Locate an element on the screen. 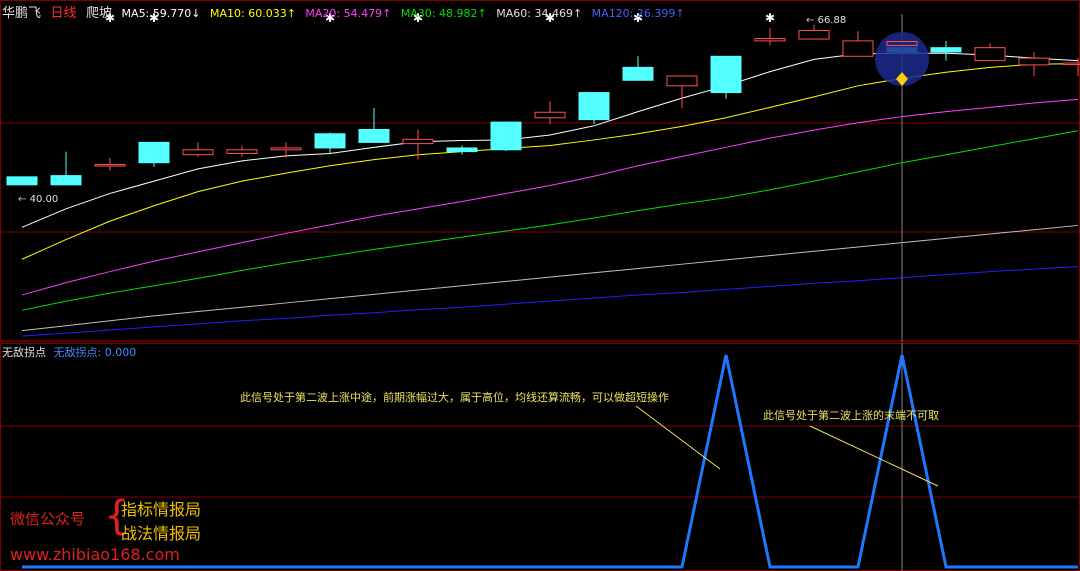 This screenshot has width=1080, height=571. star-marker: ✱ is located at coordinates (770, 18).